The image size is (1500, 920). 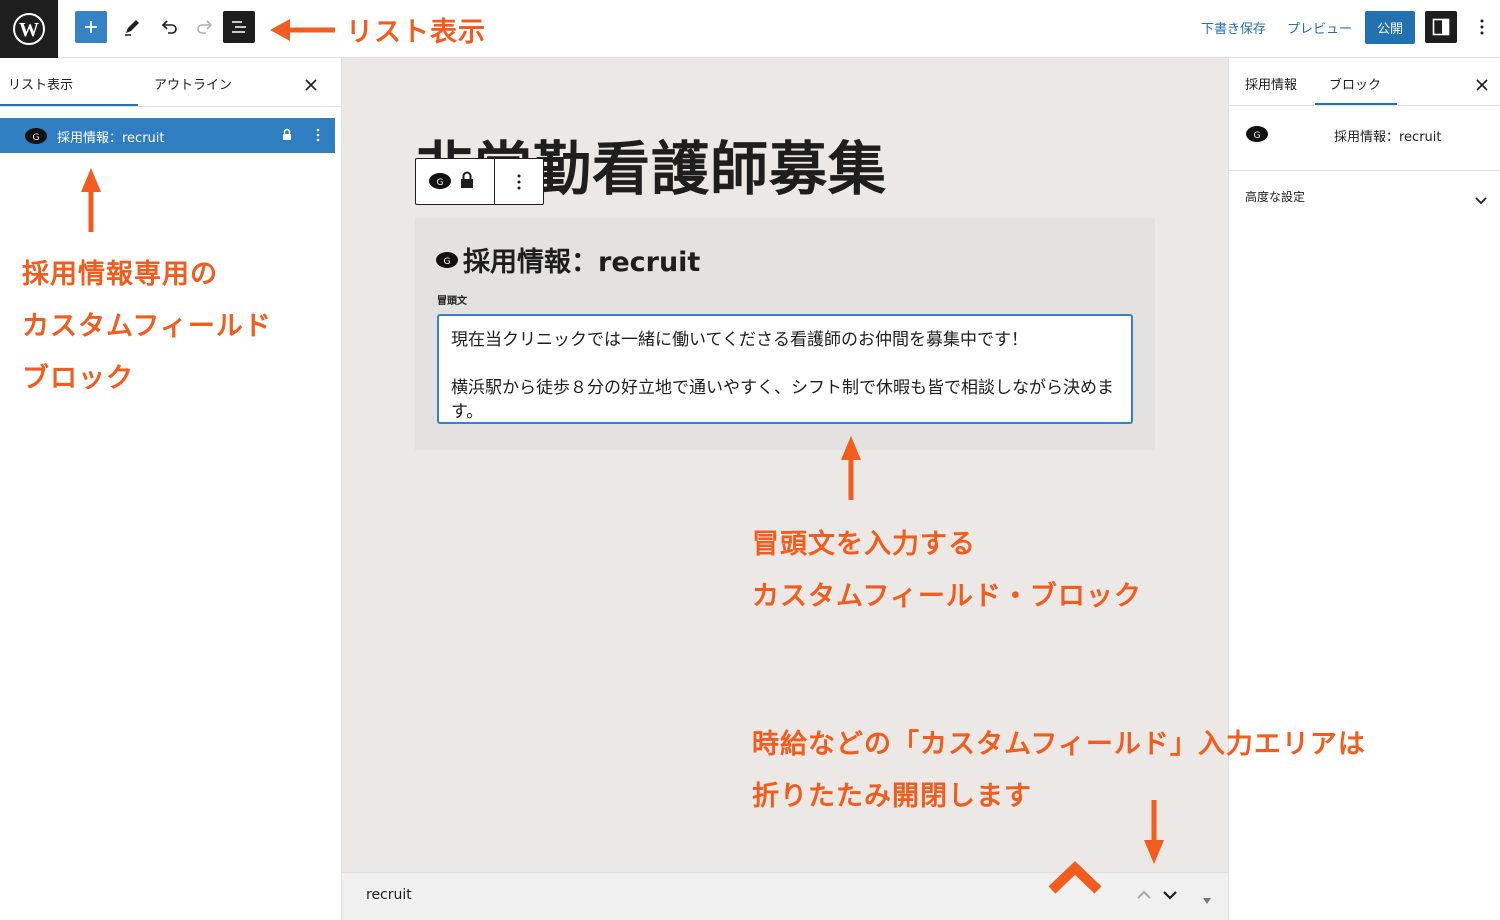 What do you see at coordinates (864, 544) in the screenshot?
I see `annotation-center-1: 冒頭文を入力する` at bounding box center [864, 544].